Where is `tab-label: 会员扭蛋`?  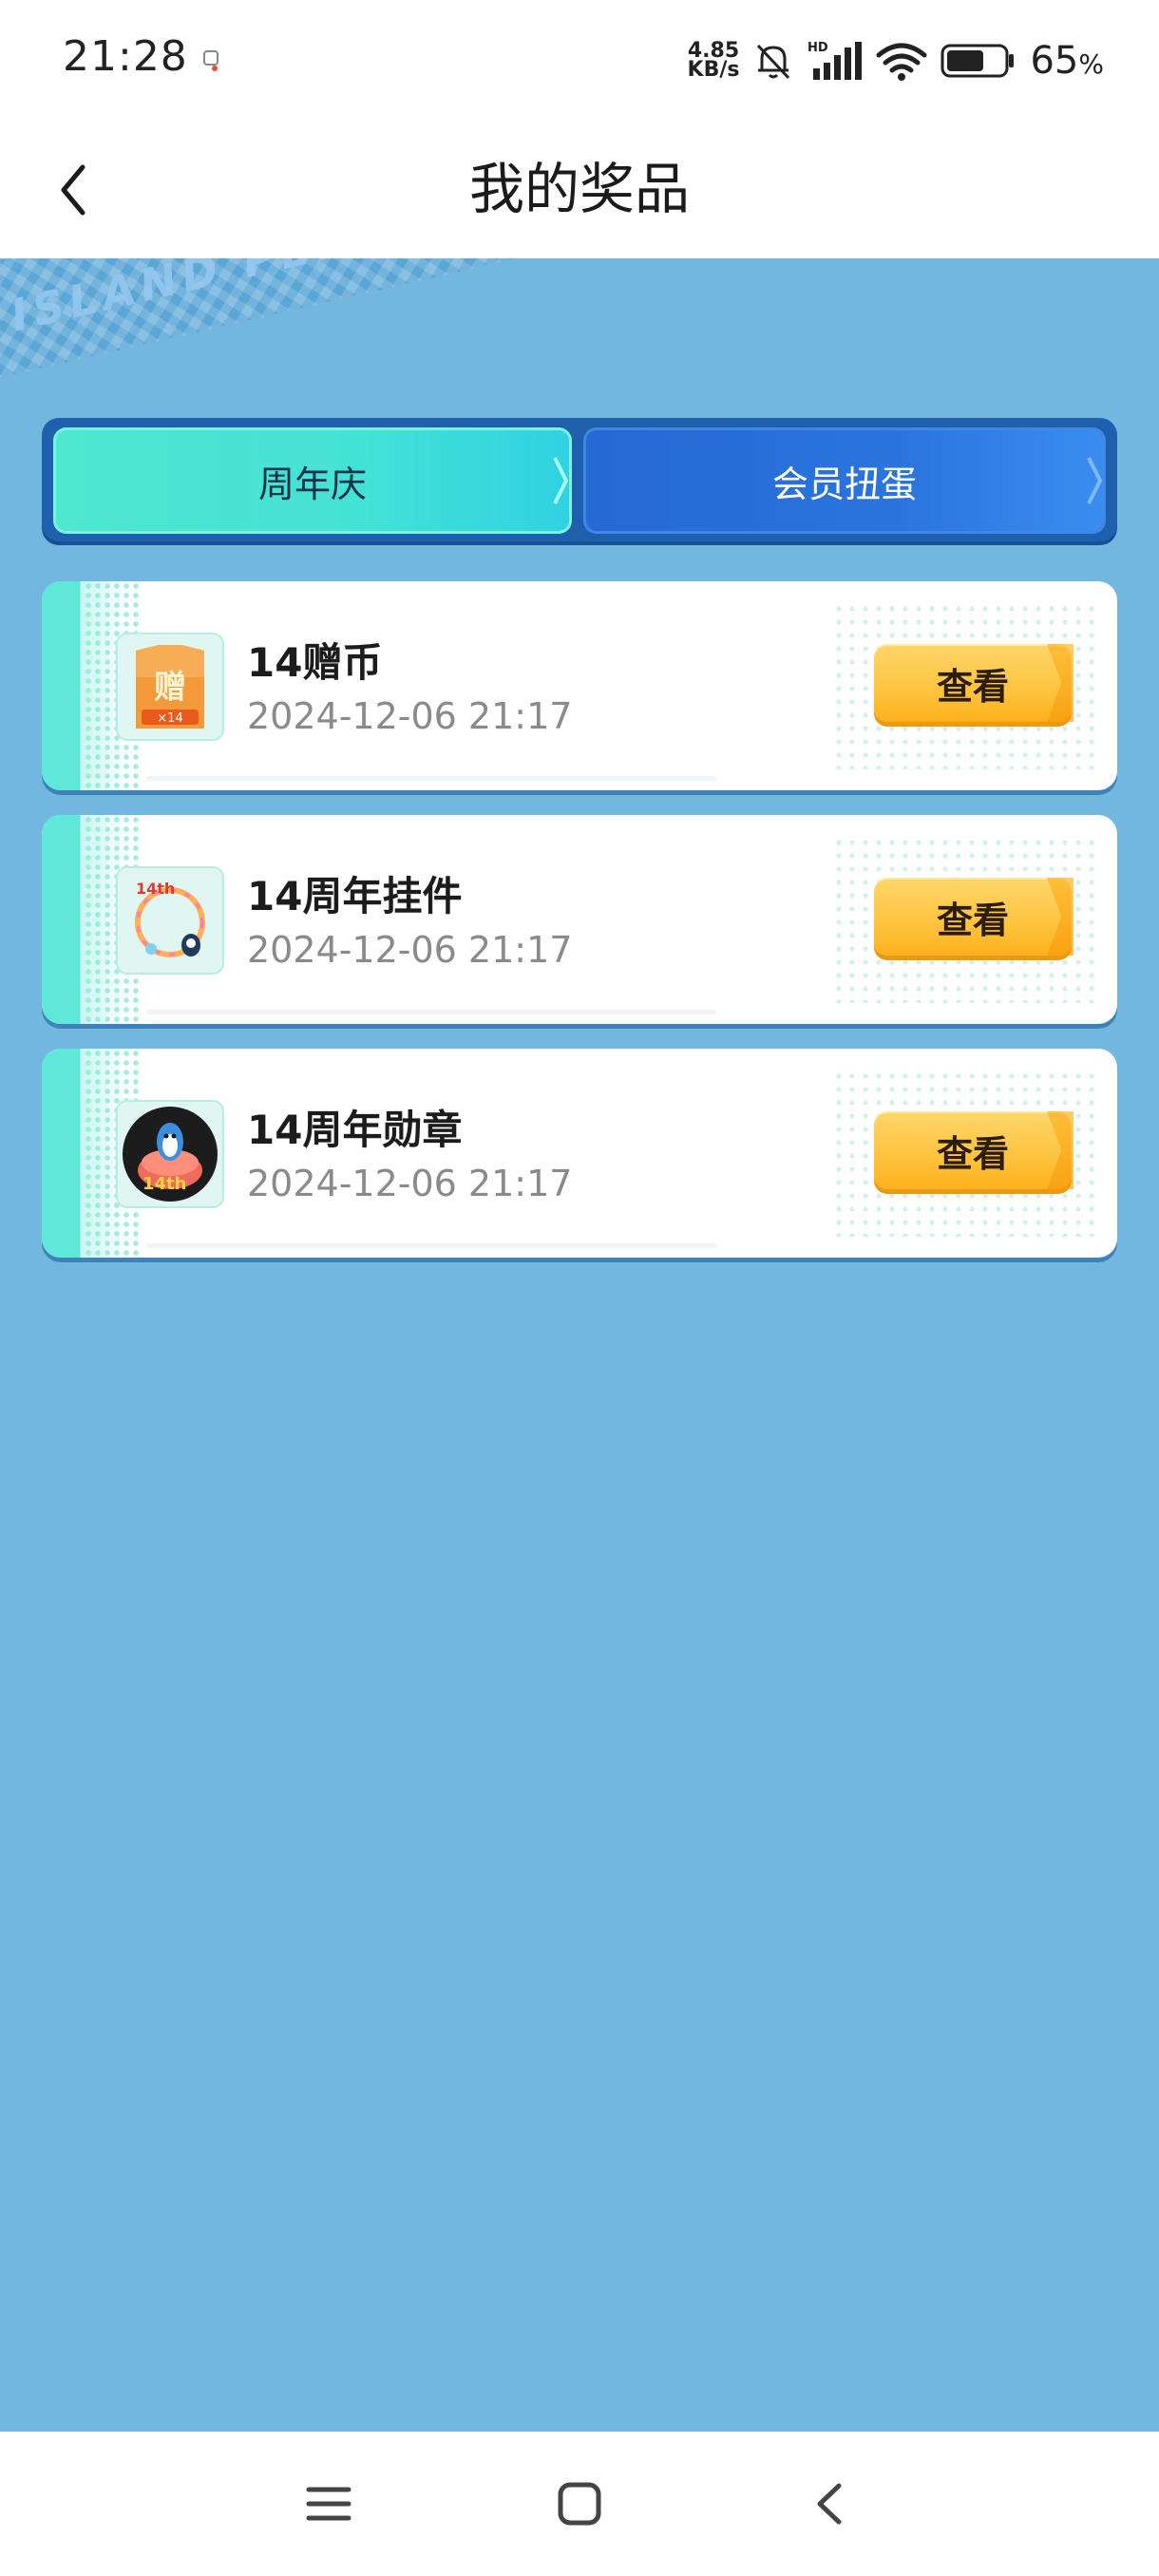
tab-label: 会员扭蛋 is located at coordinates (844, 484).